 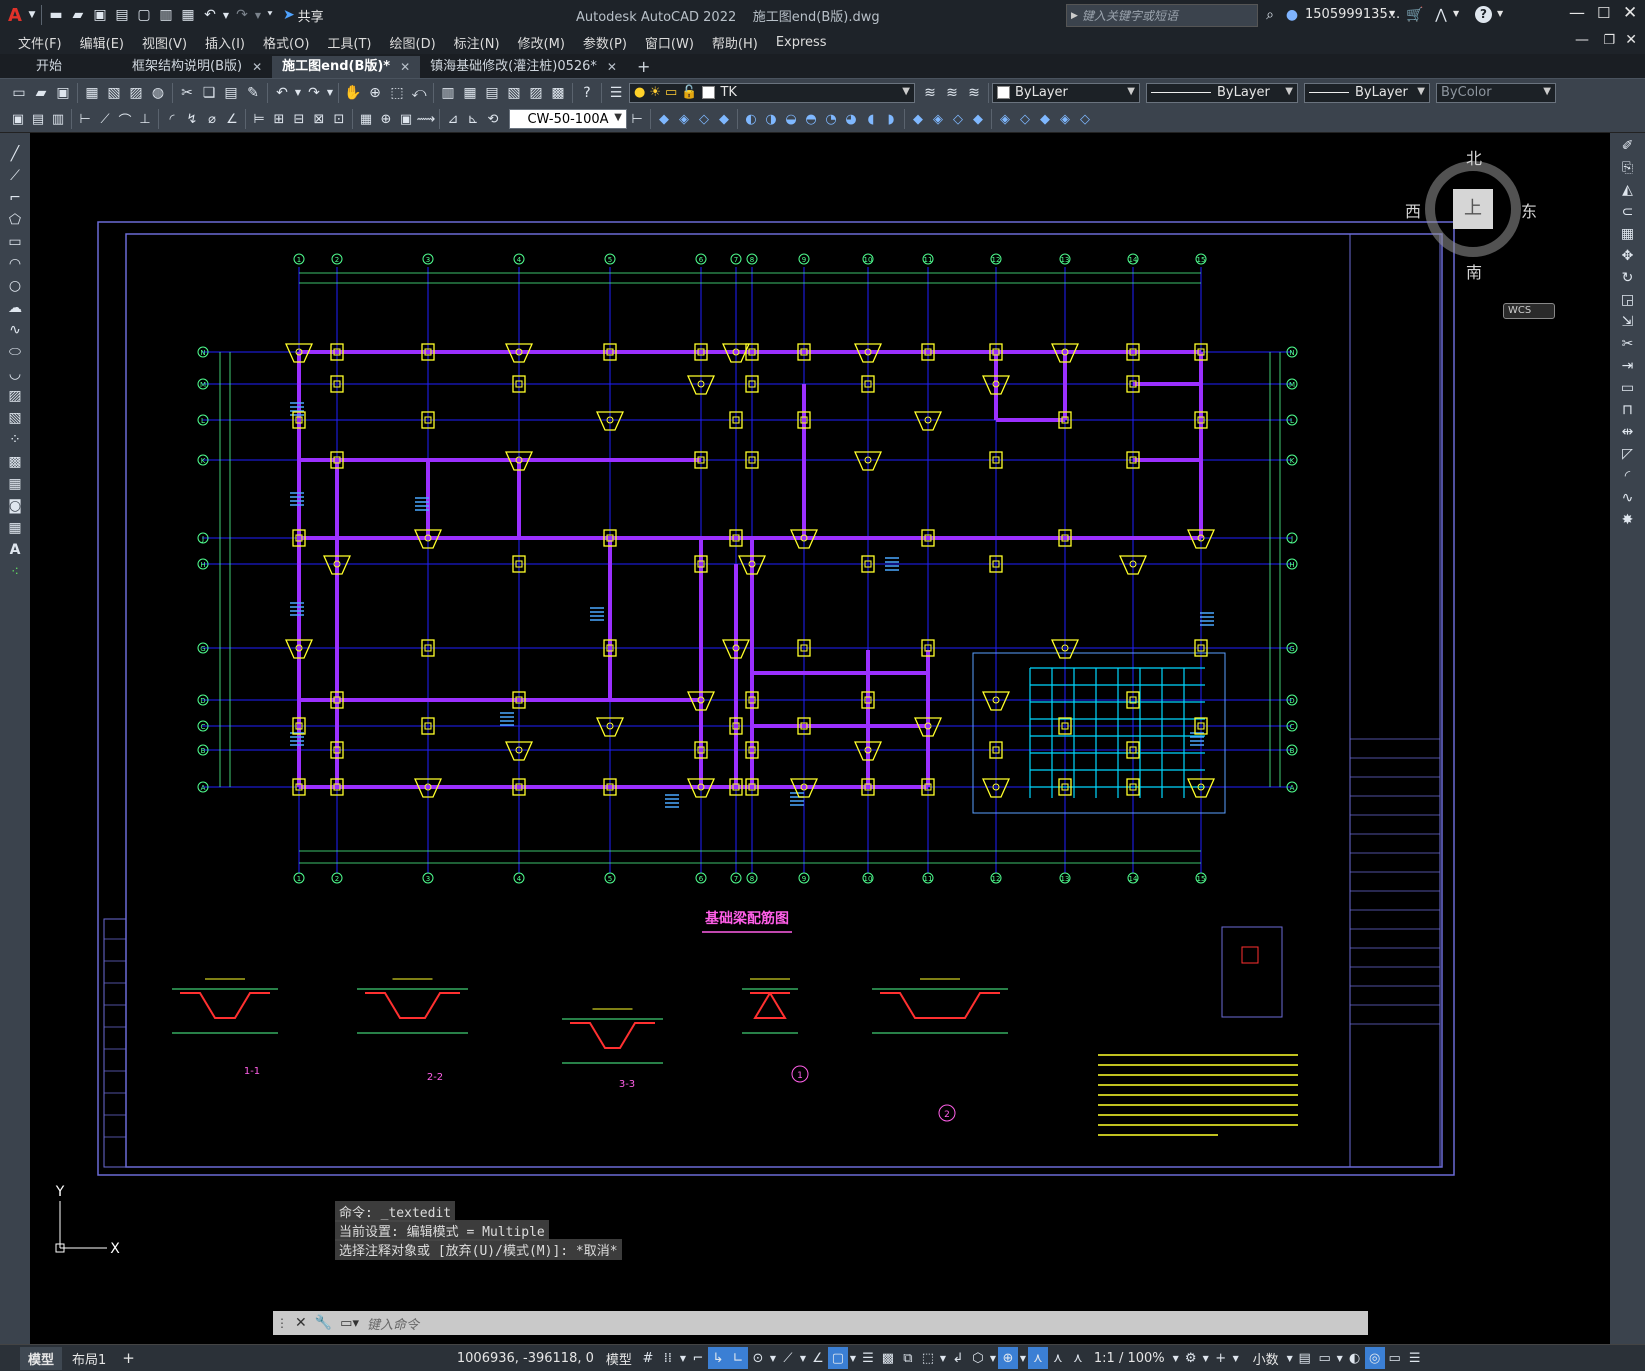 I want to click on publish-icon: ▨, so click(x=136, y=93).